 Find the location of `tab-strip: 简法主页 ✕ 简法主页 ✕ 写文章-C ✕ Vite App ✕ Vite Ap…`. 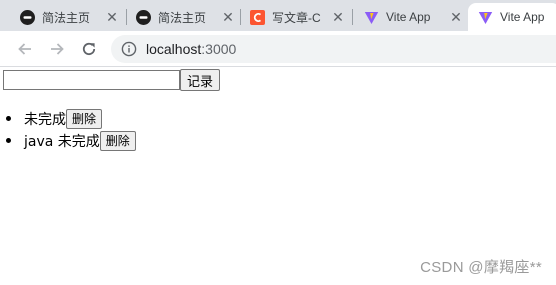

tab-strip: 简法主页 ✕ 简法主页 ✕ 写文章-C ✕ Vite App ✕ Vite Ap… is located at coordinates (278, 15).